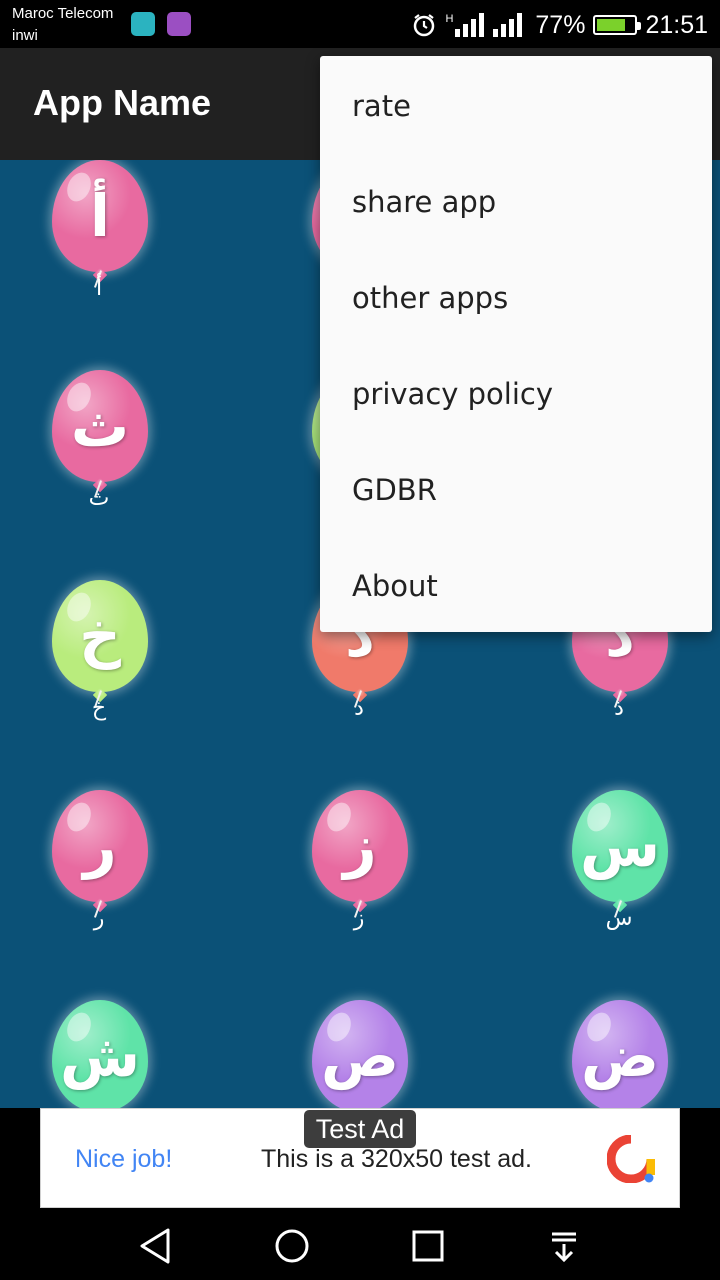 The image size is (720, 1280). What do you see at coordinates (292, 1246) in the screenshot?
I see `home-icon` at bounding box center [292, 1246].